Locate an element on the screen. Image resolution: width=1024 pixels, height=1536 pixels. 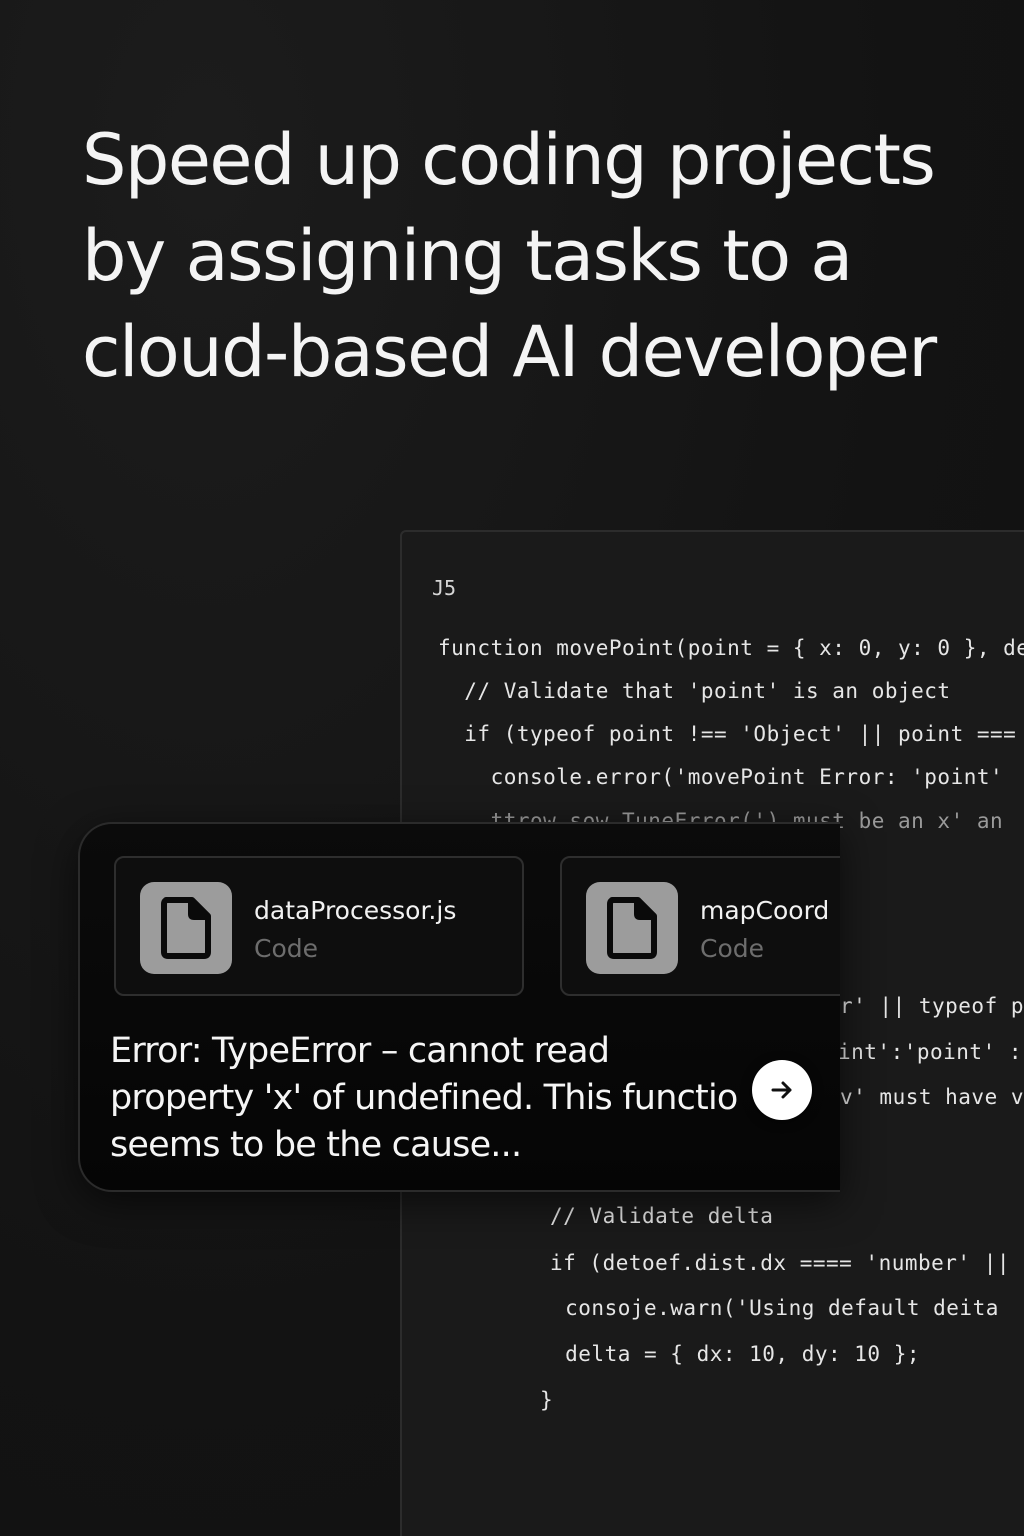
code-line: } is located at coordinates (547, 1400).